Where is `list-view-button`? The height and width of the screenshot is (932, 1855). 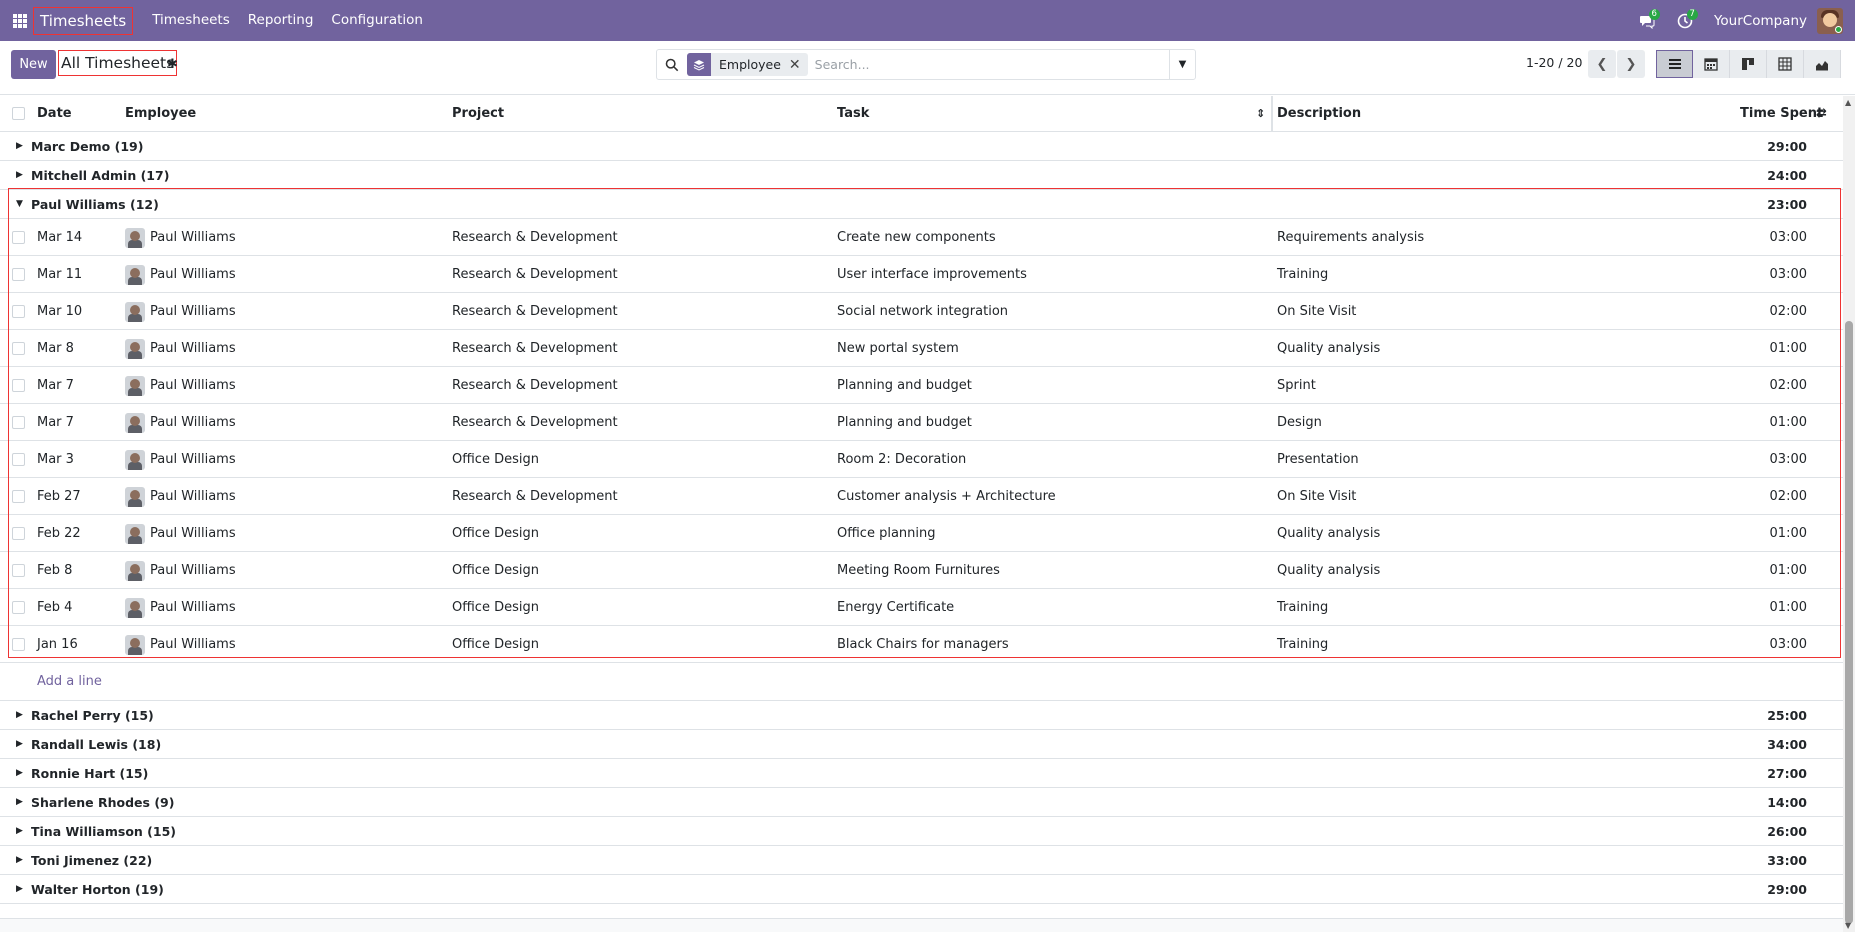 list-view-button is located at coordinates (1674, 64).